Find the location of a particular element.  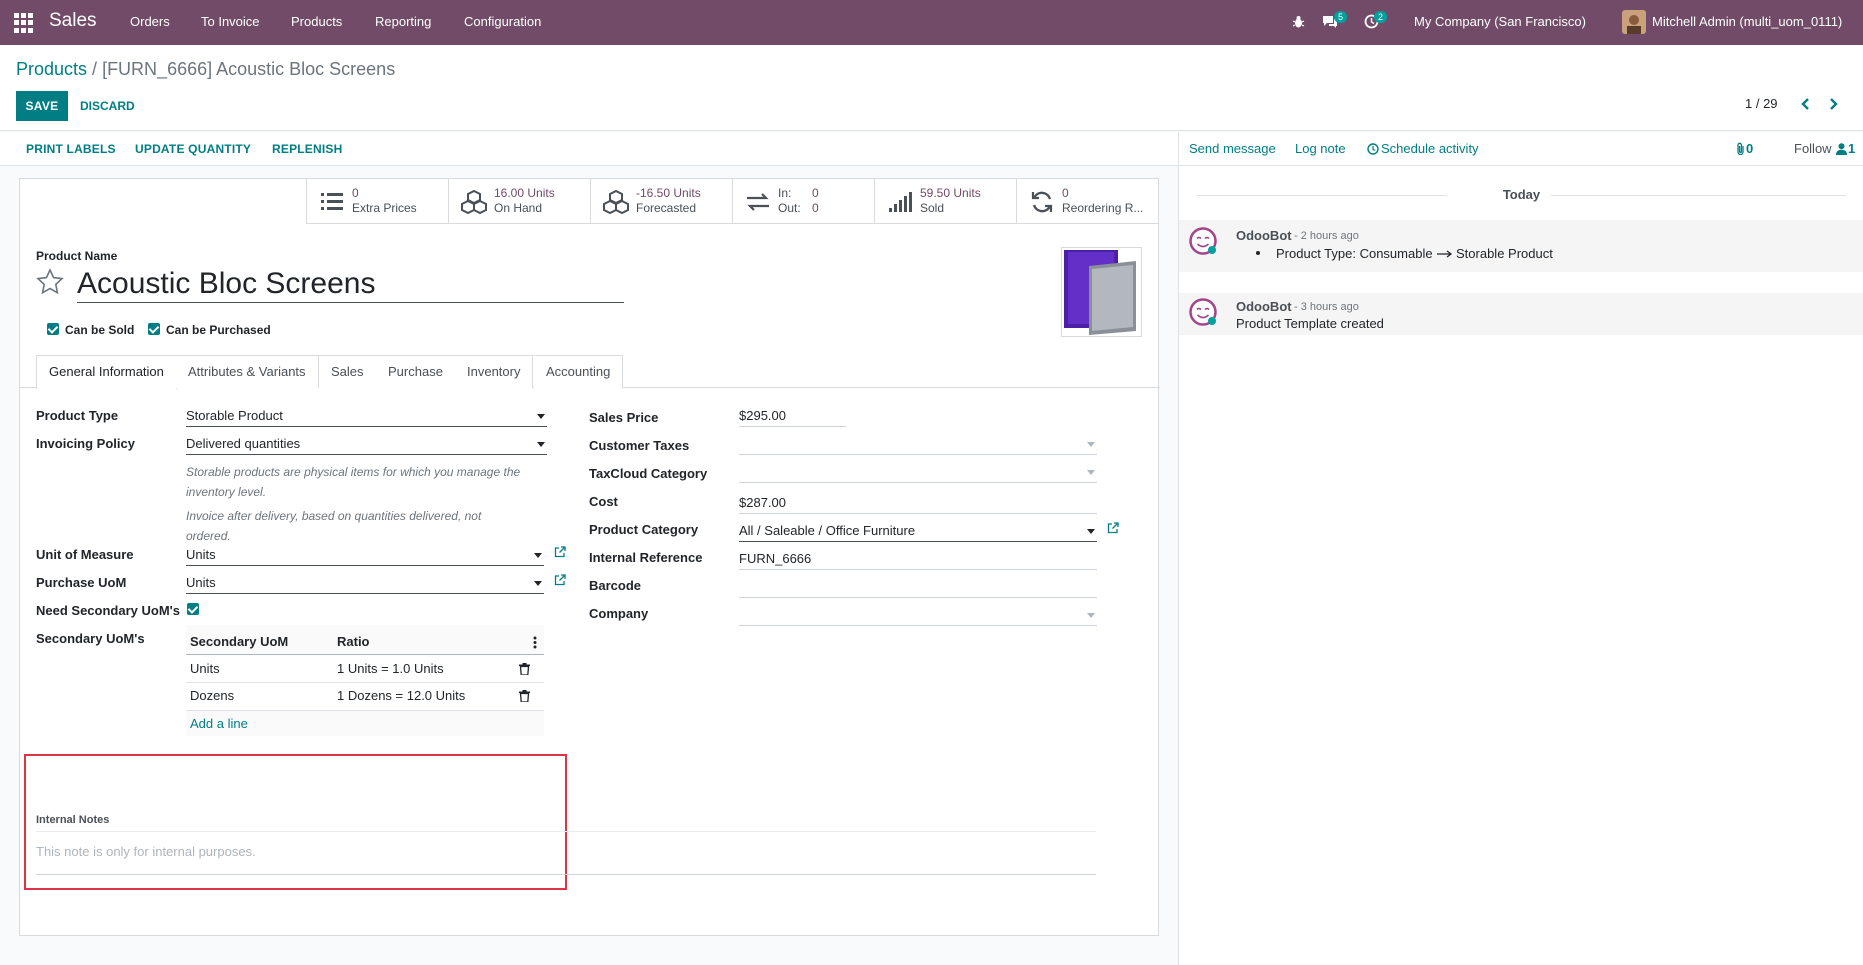

customer-taxes-label: Customer Taxes is located at coordinates (639, 445).